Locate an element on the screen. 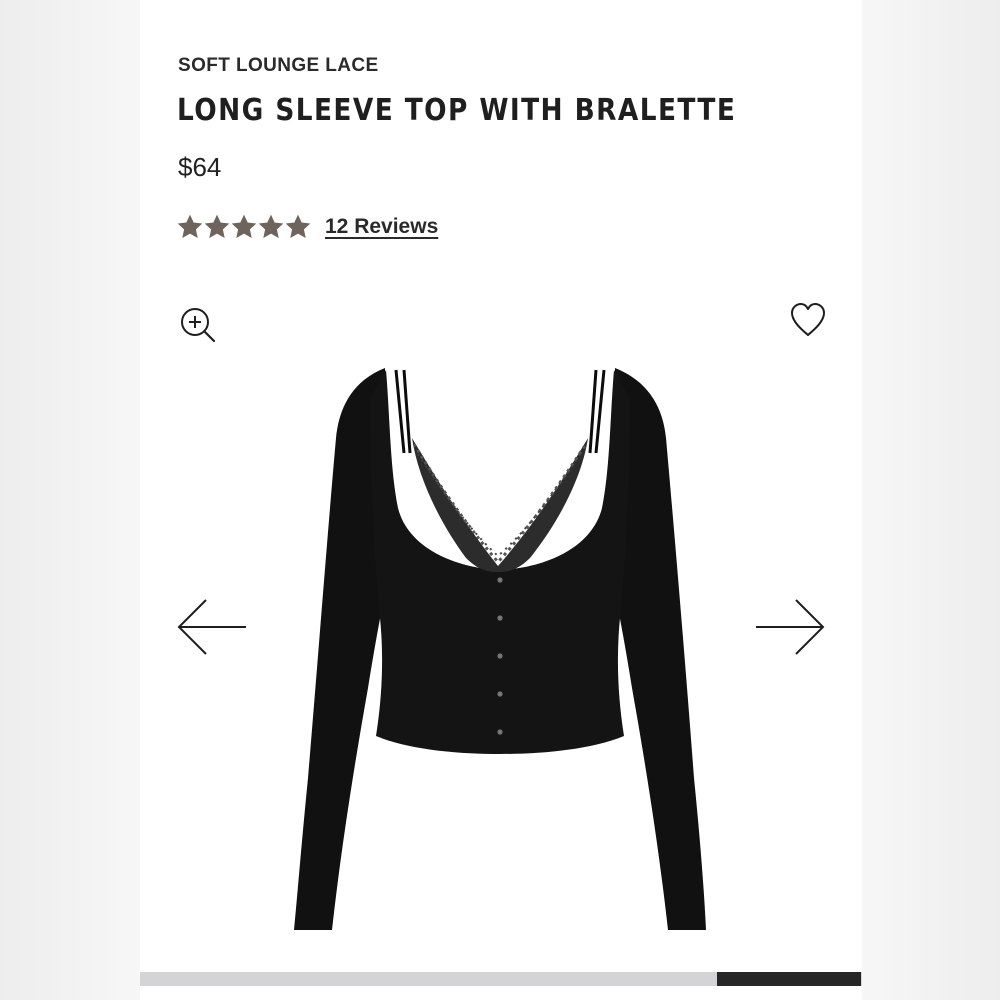  backdrop-right is located at coordinates (930, 500).